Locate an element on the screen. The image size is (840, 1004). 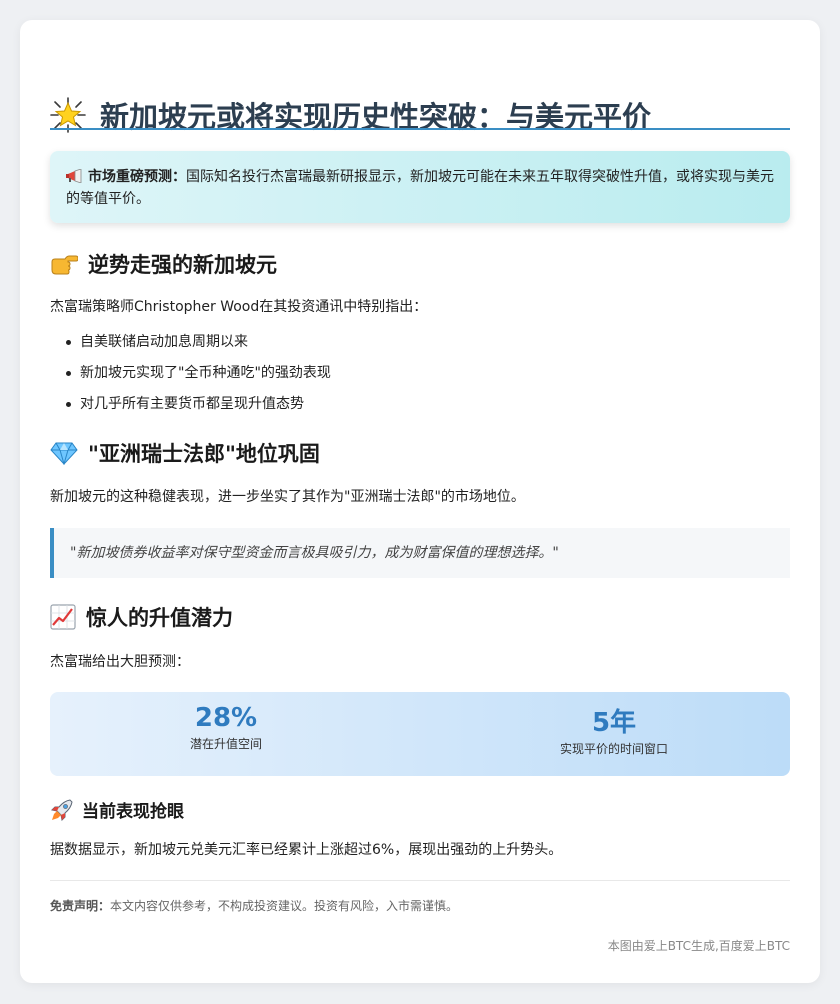
section-heading-text: 当前表现抢眼 is located at coordinates (133, 812).